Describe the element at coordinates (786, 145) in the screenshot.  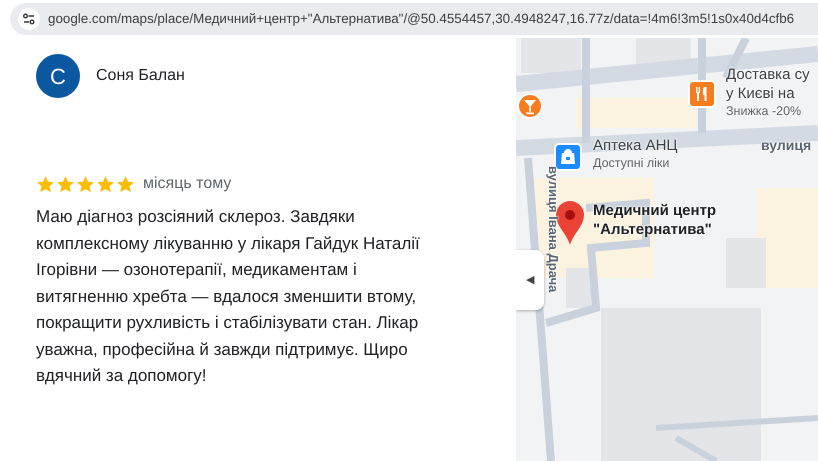
I see `street-label: вулиця` at that location.